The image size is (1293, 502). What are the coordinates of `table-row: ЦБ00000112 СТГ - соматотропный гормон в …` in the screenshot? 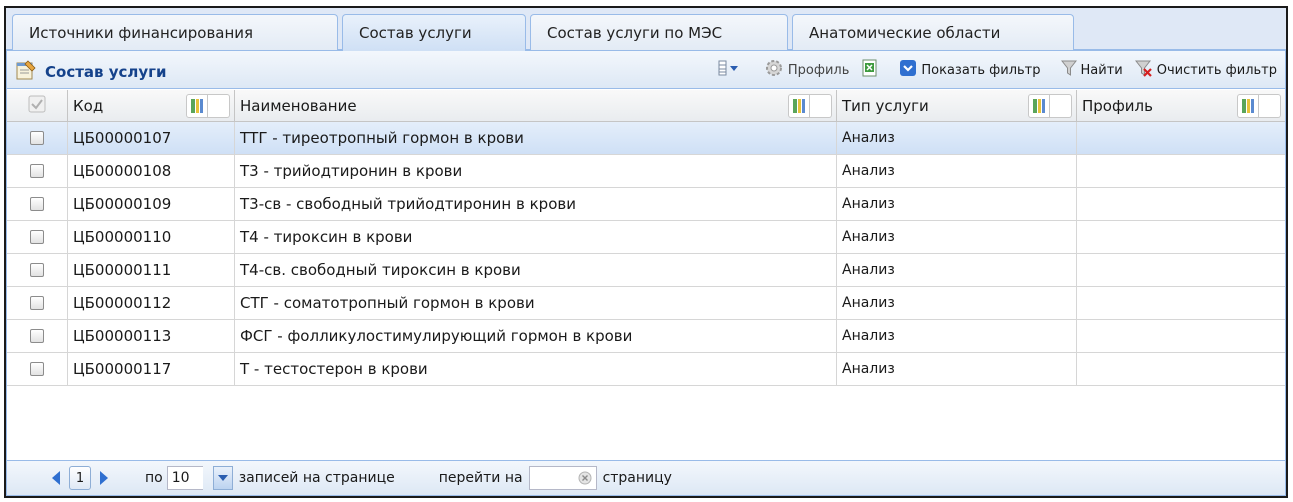 It's located at (646, 303).